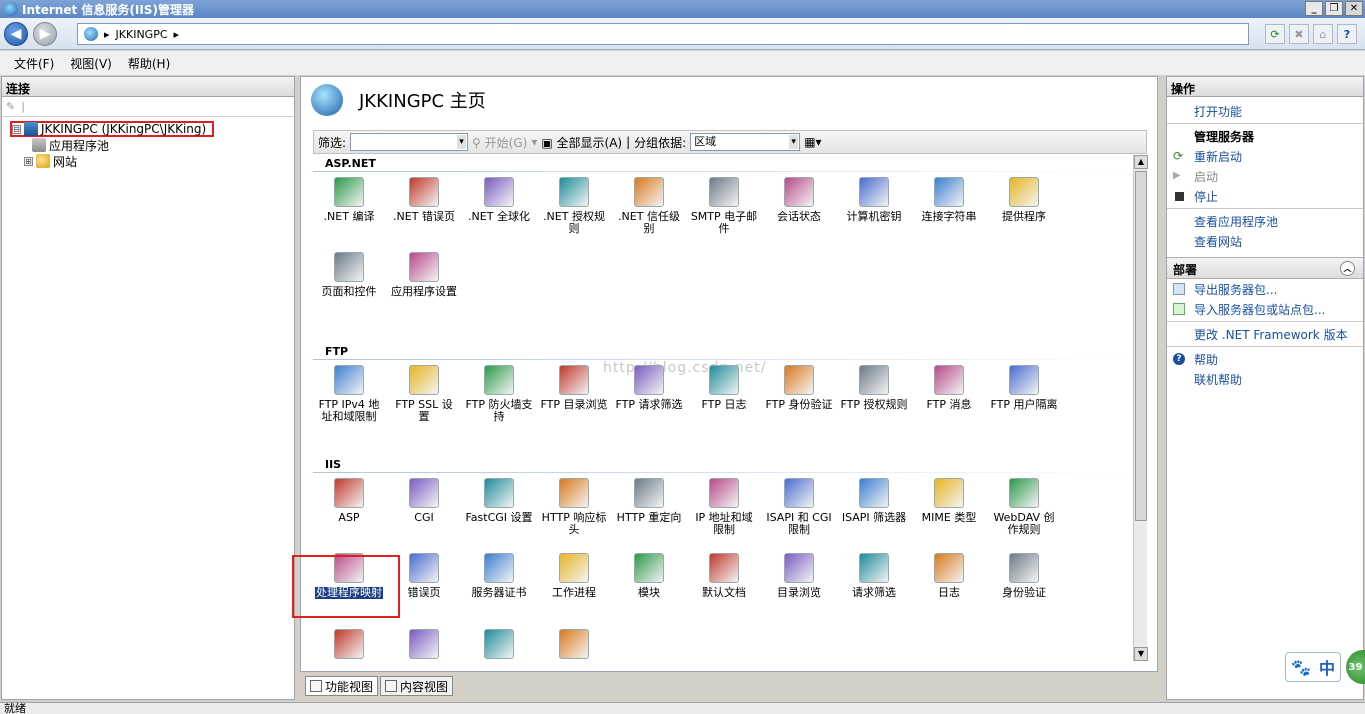 The image size is (1365, 714). I want to click on minimize-button: _, so click(1314, 8).